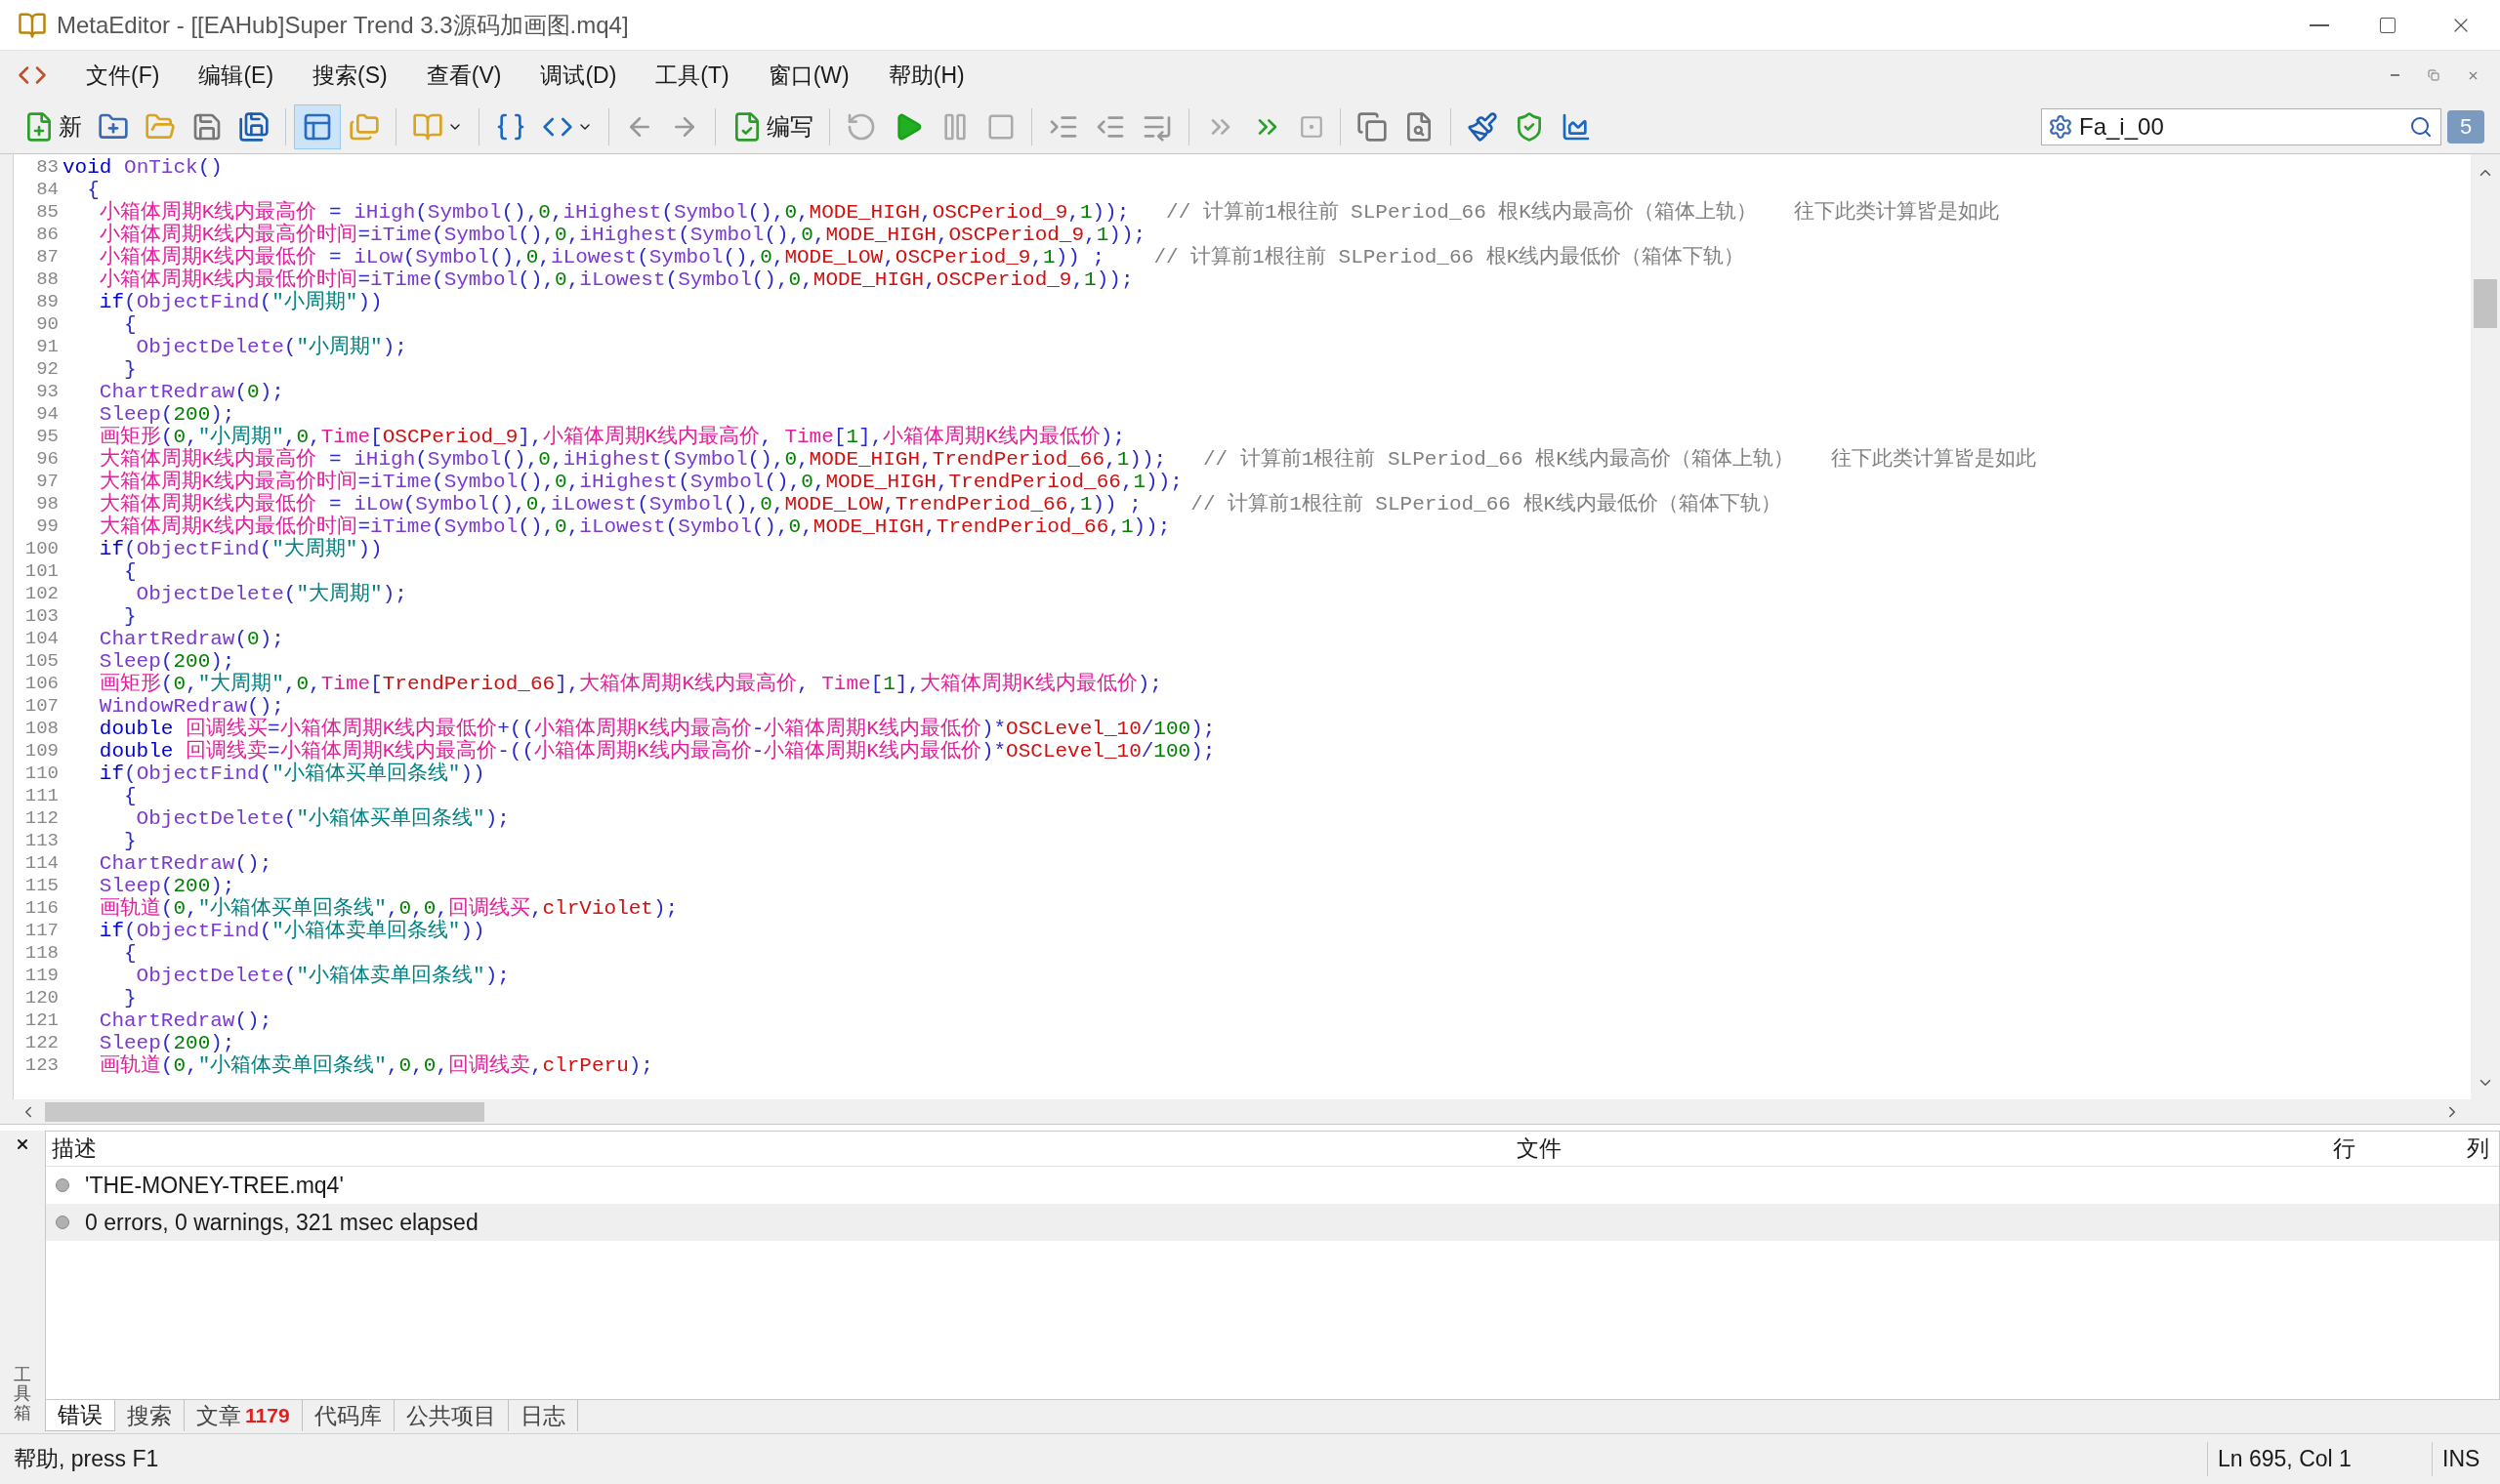 This screenshot has width=2500, height=1484. What do you see at coordinates (2432, 1149) in the screenshot?
I see `column-header: 列` at bounding box center [2432, 1149].